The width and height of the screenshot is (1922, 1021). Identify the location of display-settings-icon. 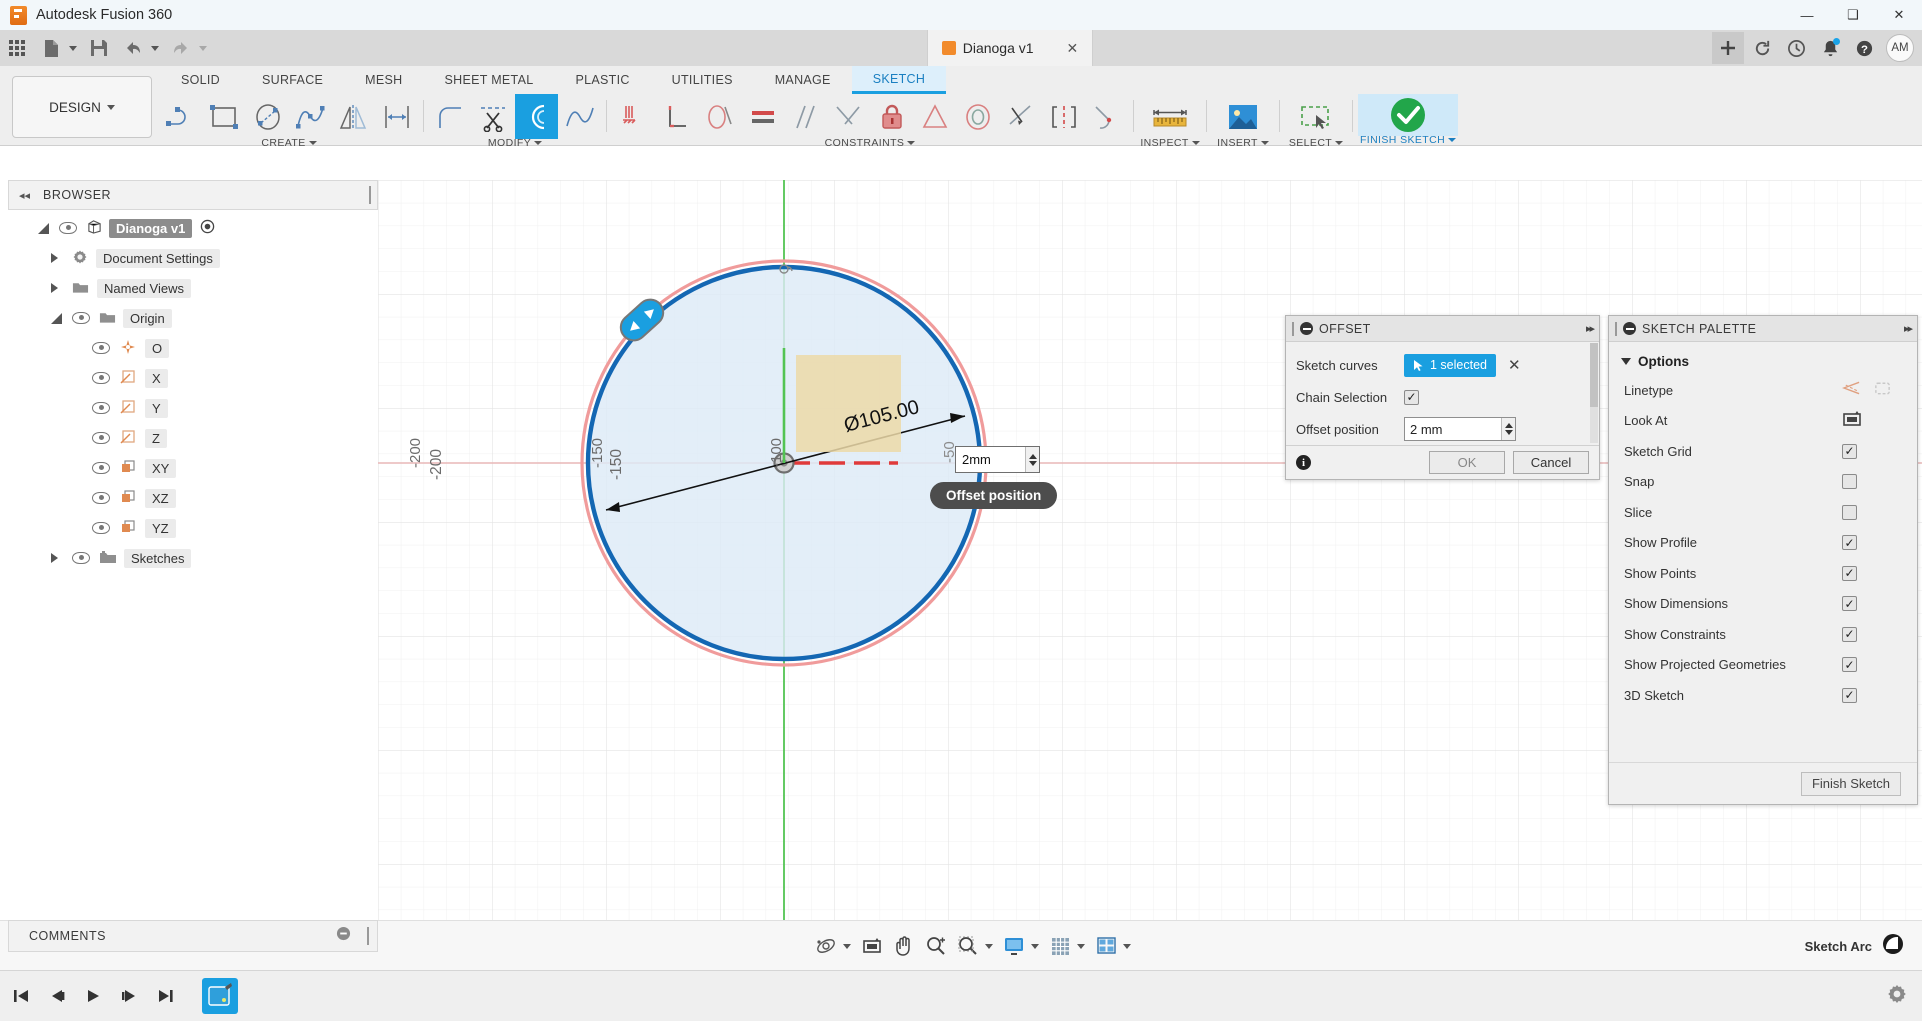
(1014, 946).